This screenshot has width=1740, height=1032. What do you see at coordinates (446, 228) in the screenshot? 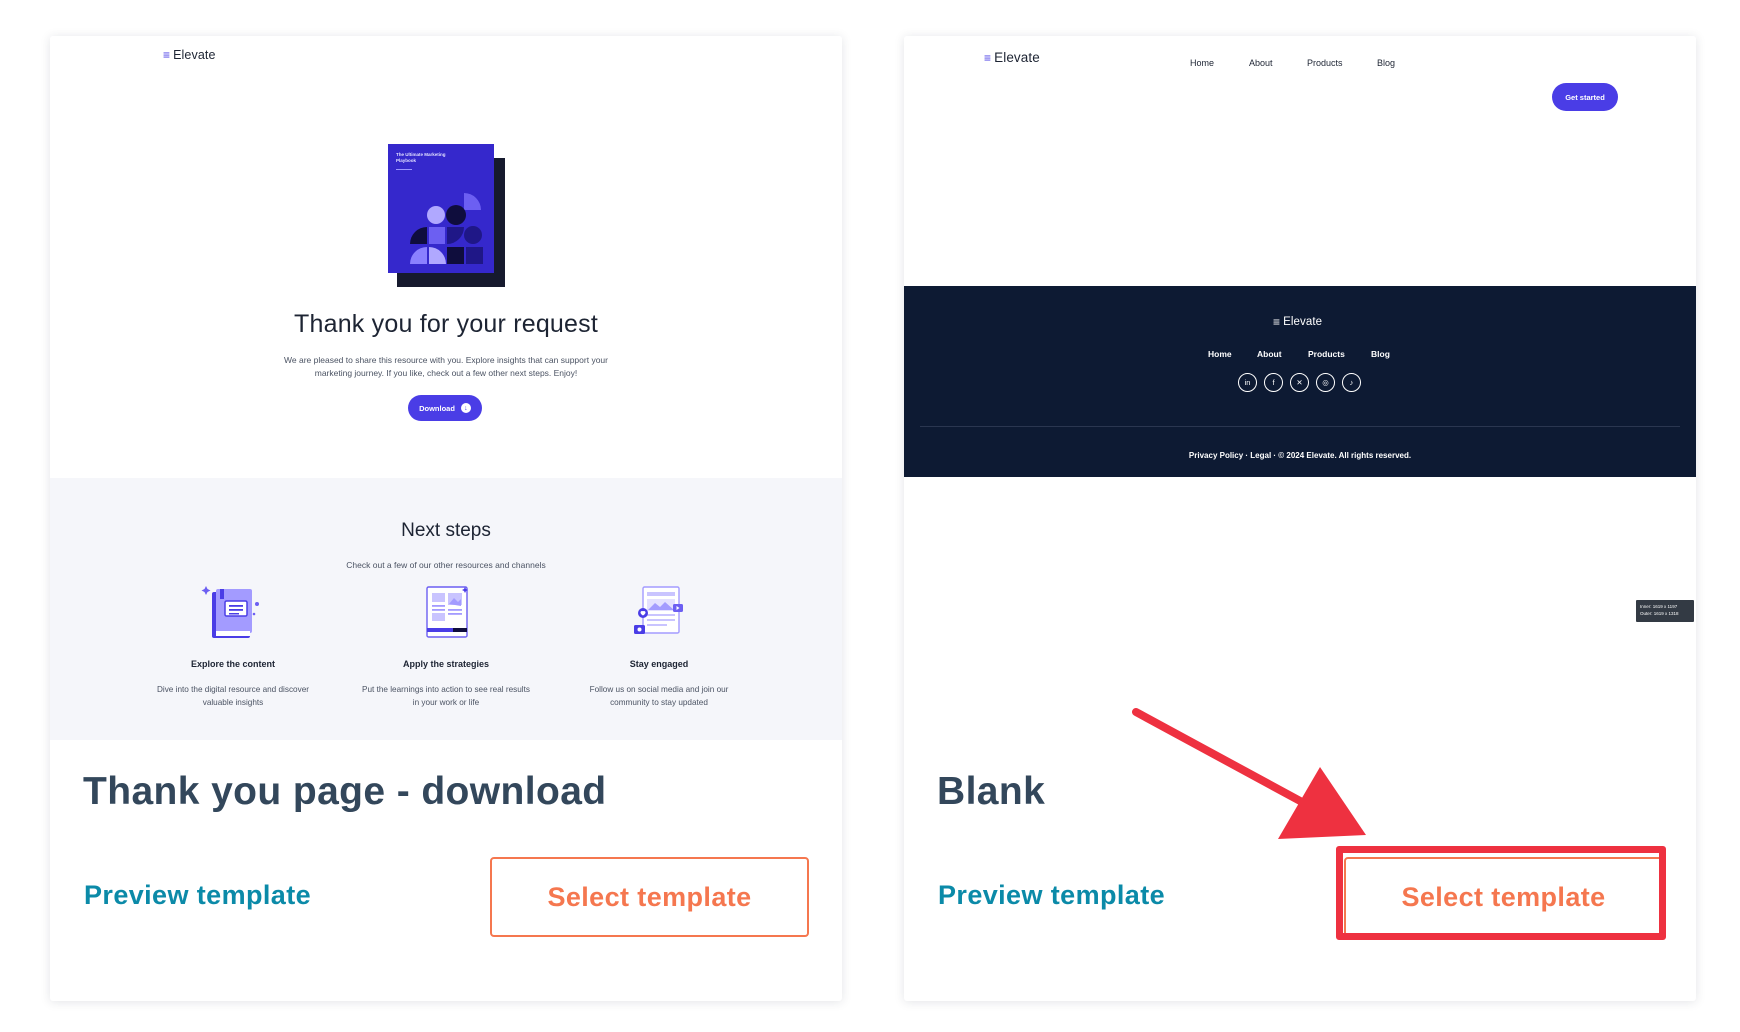
I see `ebook-pattern-graphic` at bounding box center [446, 228].